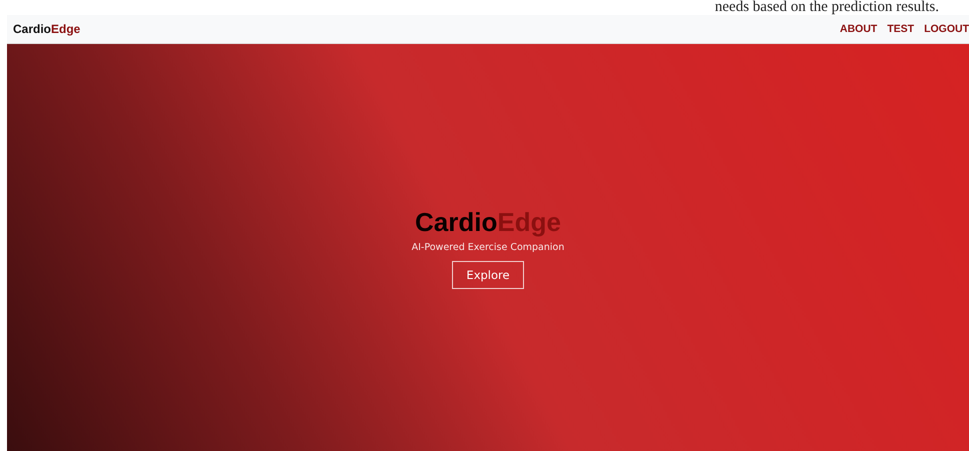 This screenshot has height=451, width=969. What do you see at coordinates (488, 247) in the screenshot?
I see `hero-subtitle: AI-Powered Exercise Companion` at bounding box center [488, 247].